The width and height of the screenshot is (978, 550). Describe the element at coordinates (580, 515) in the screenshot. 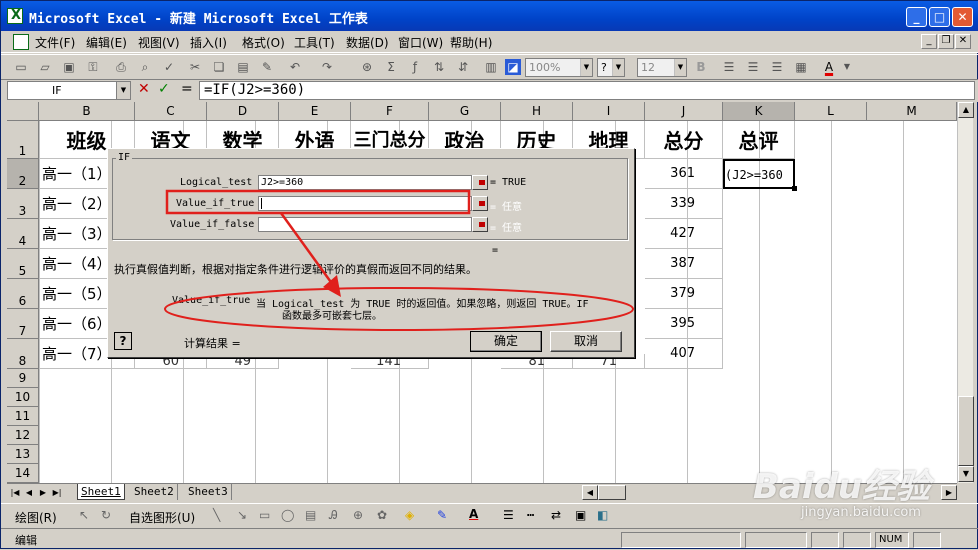

I see `shadow-style-icon: ▣` at that location.